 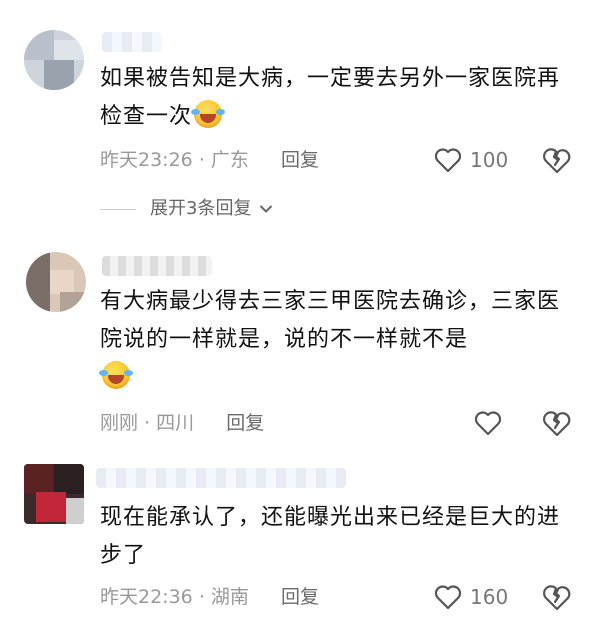 I want to click on like-button: 100, so click(x=471, y=160).